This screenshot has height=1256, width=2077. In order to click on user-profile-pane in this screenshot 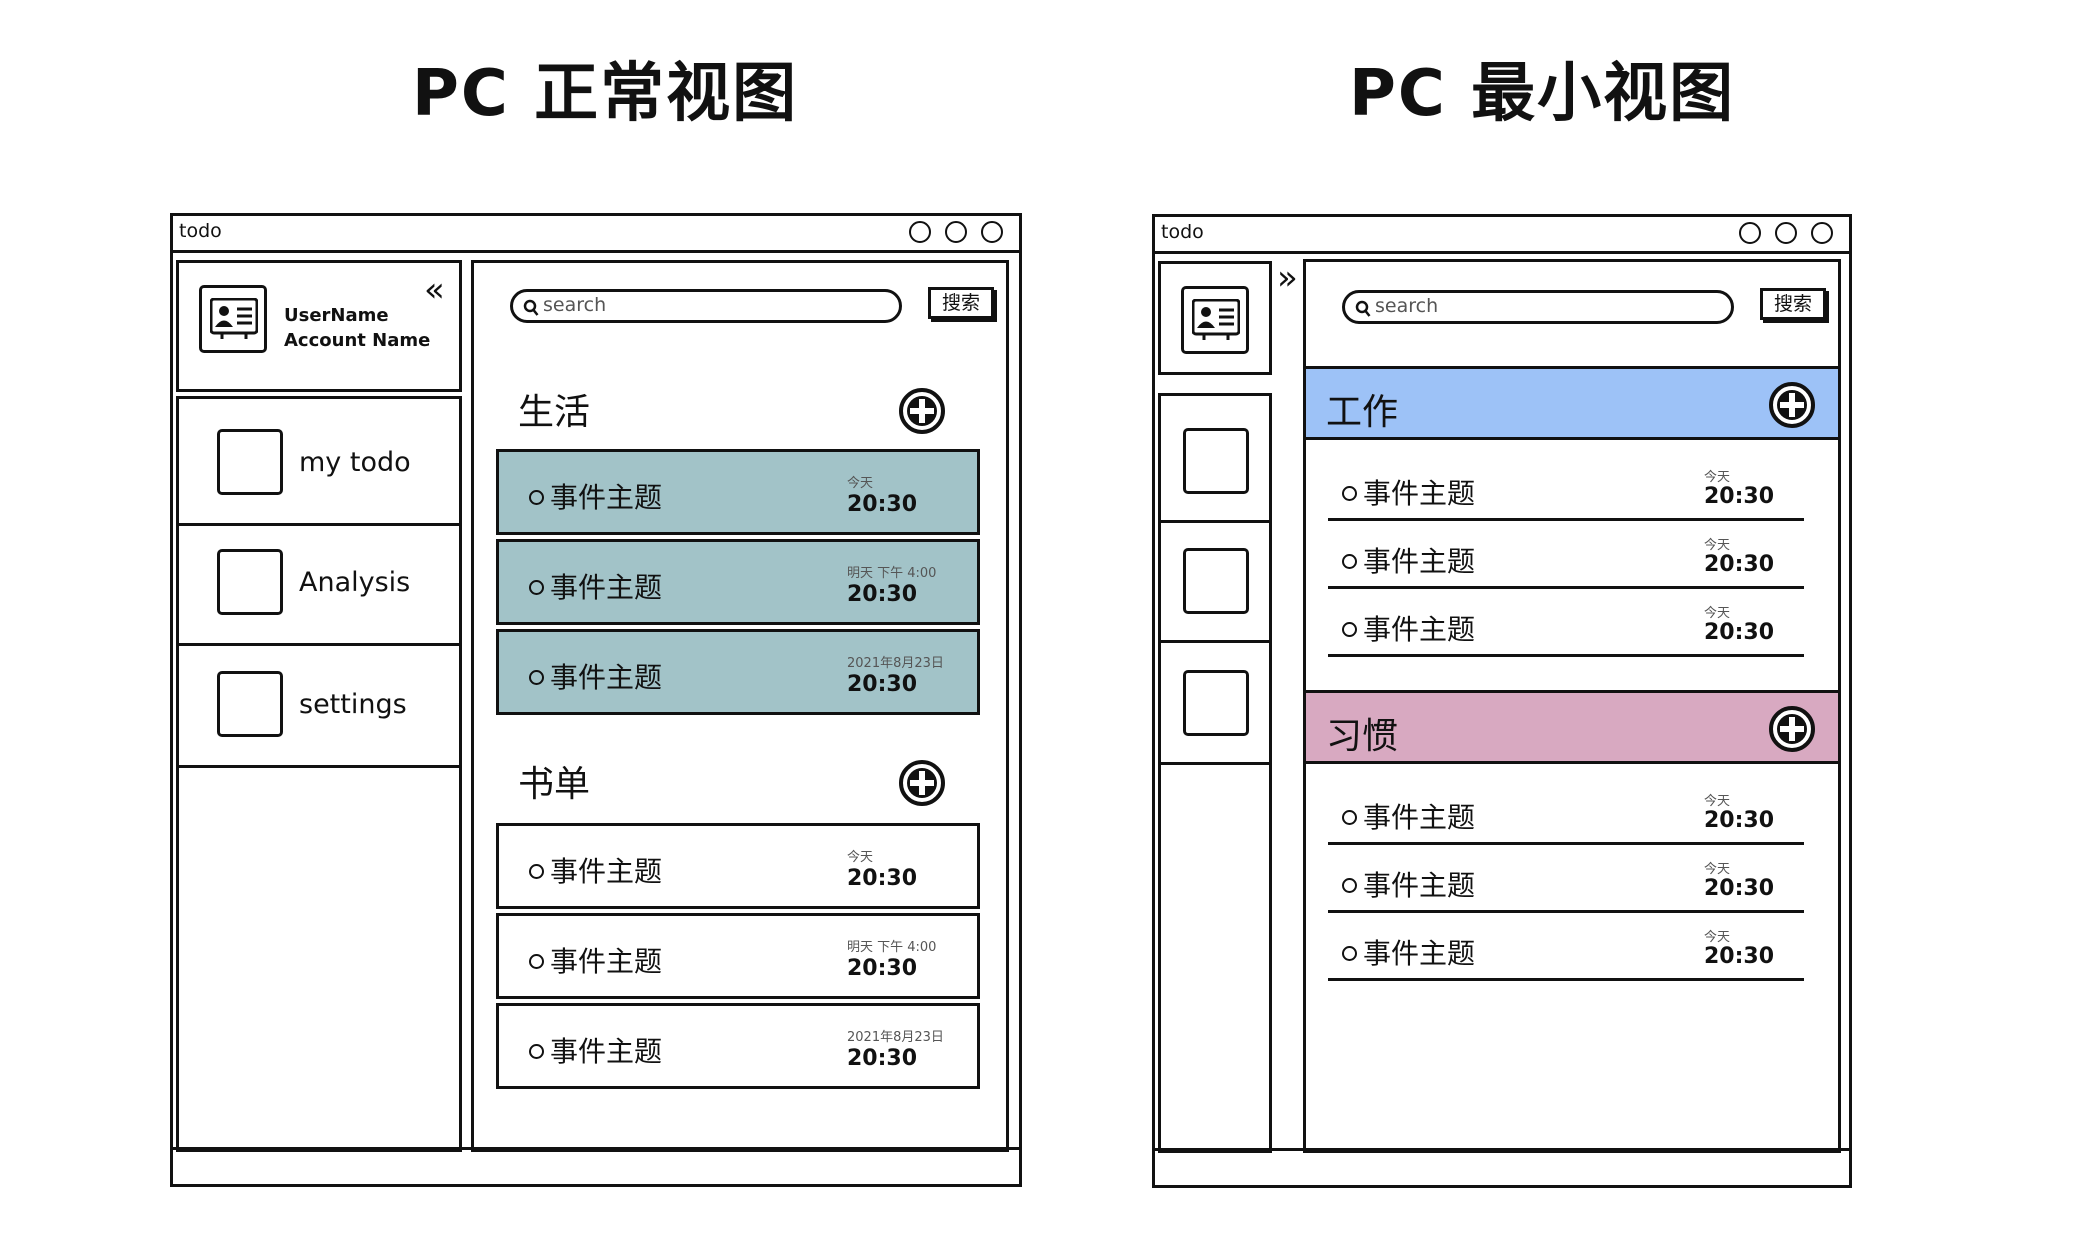, I will do `click(1215, 318)`.